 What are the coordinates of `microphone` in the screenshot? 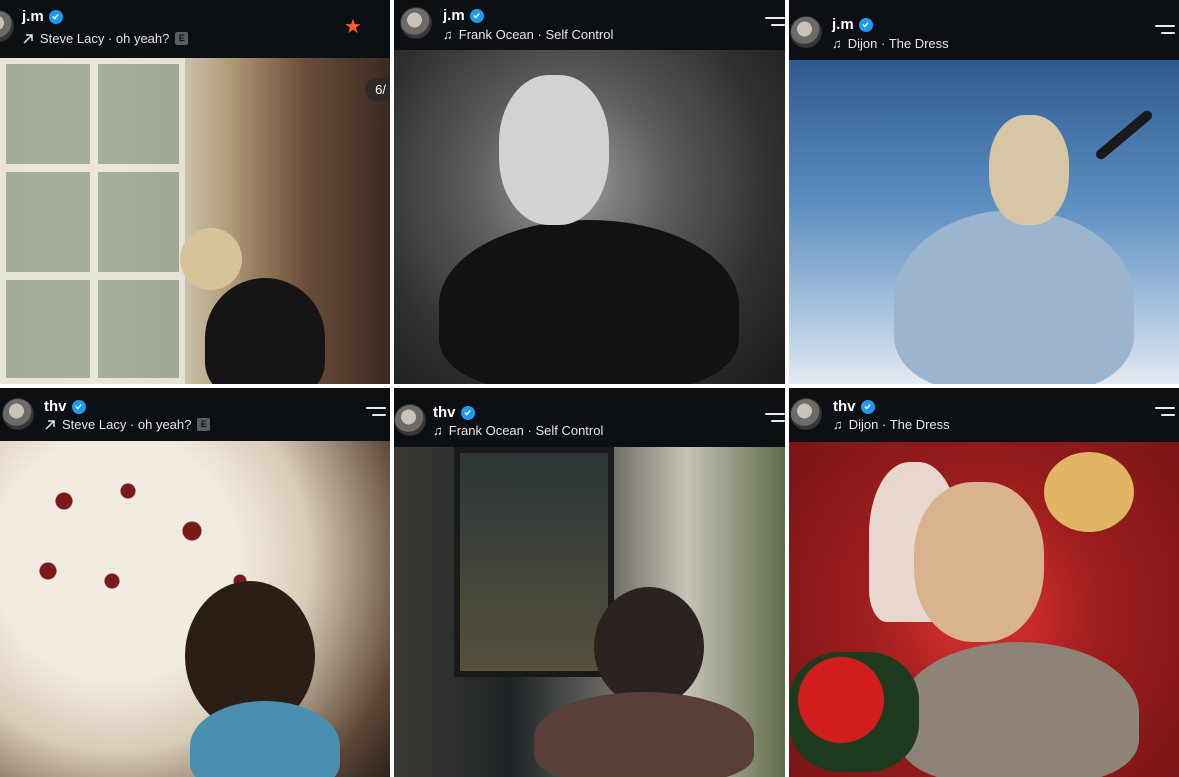 It's located at (1124, 135).